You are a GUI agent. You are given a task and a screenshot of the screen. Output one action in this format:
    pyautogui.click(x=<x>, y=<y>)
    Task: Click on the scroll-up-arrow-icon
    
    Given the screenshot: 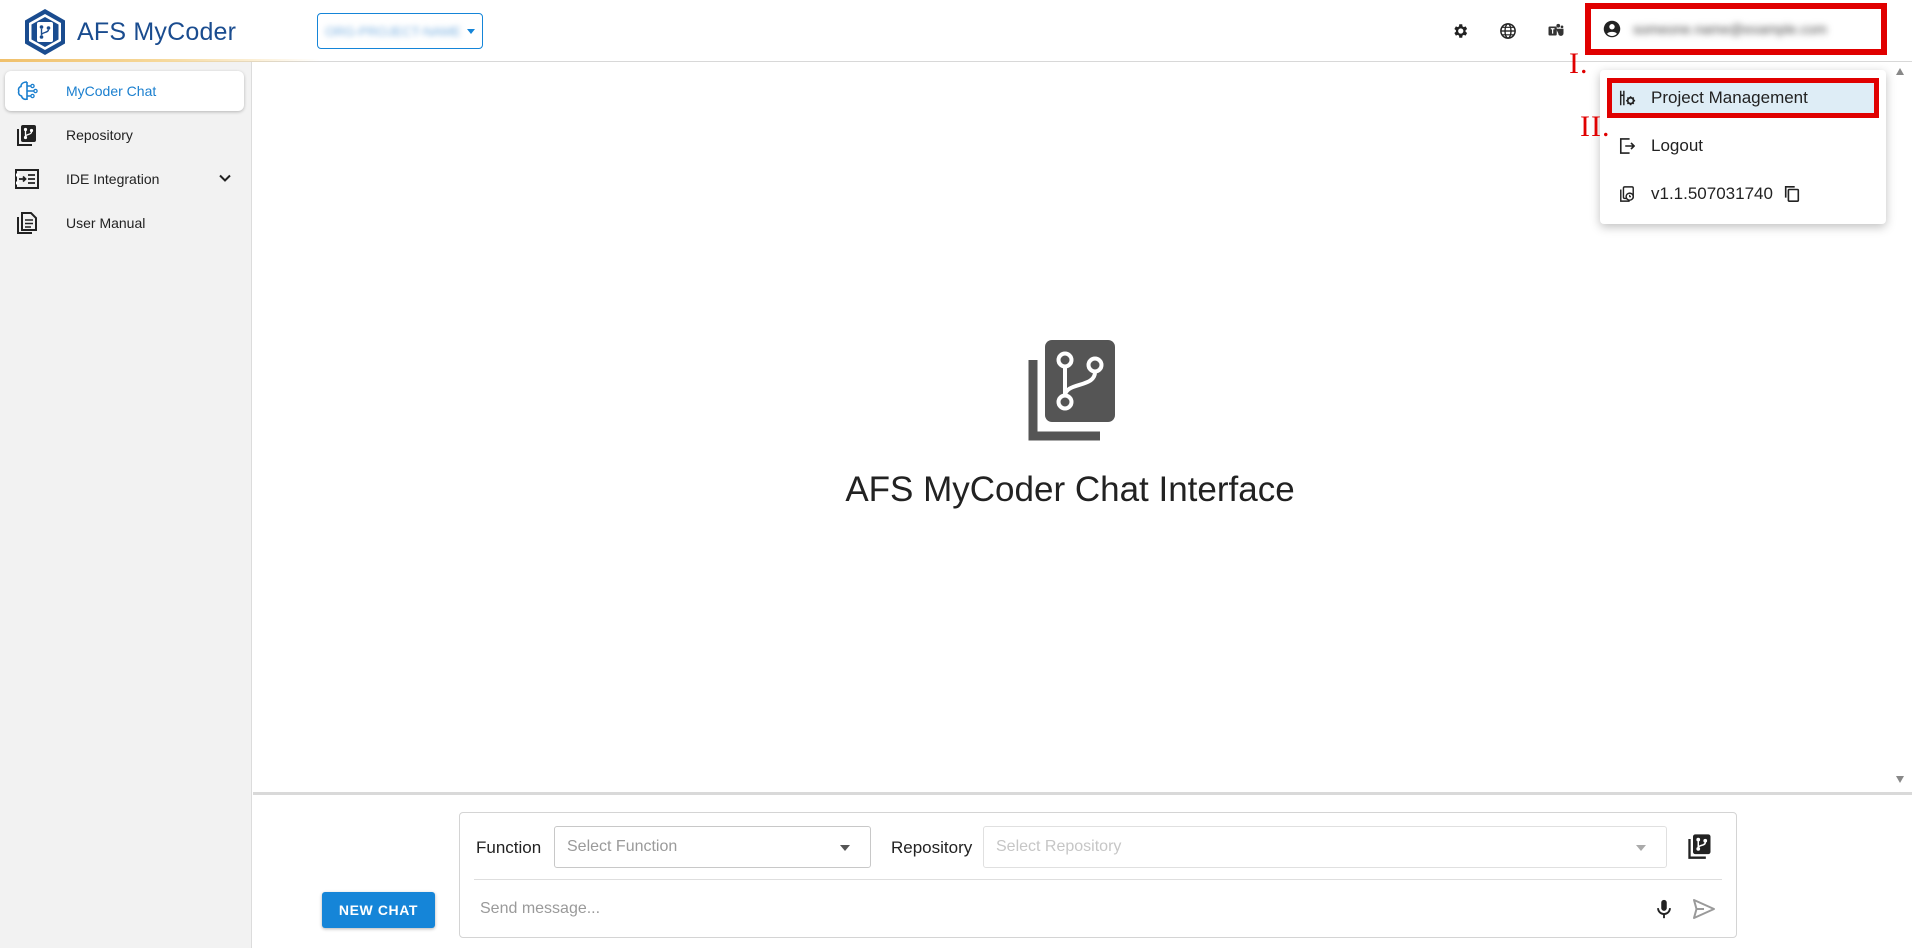 What is the action you would take?
    pyautogui.click(x=1900, y=71)
    